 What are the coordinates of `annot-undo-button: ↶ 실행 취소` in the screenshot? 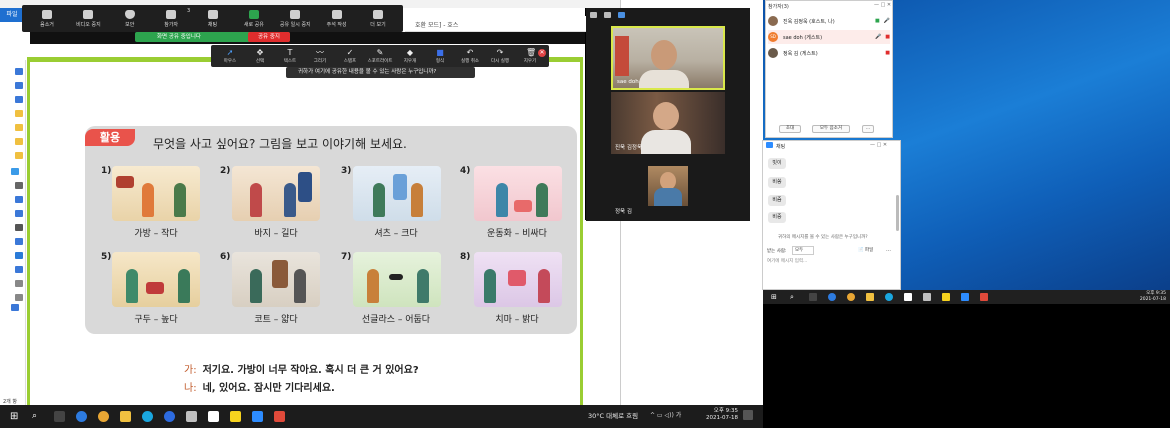 It's located at (470, 56).